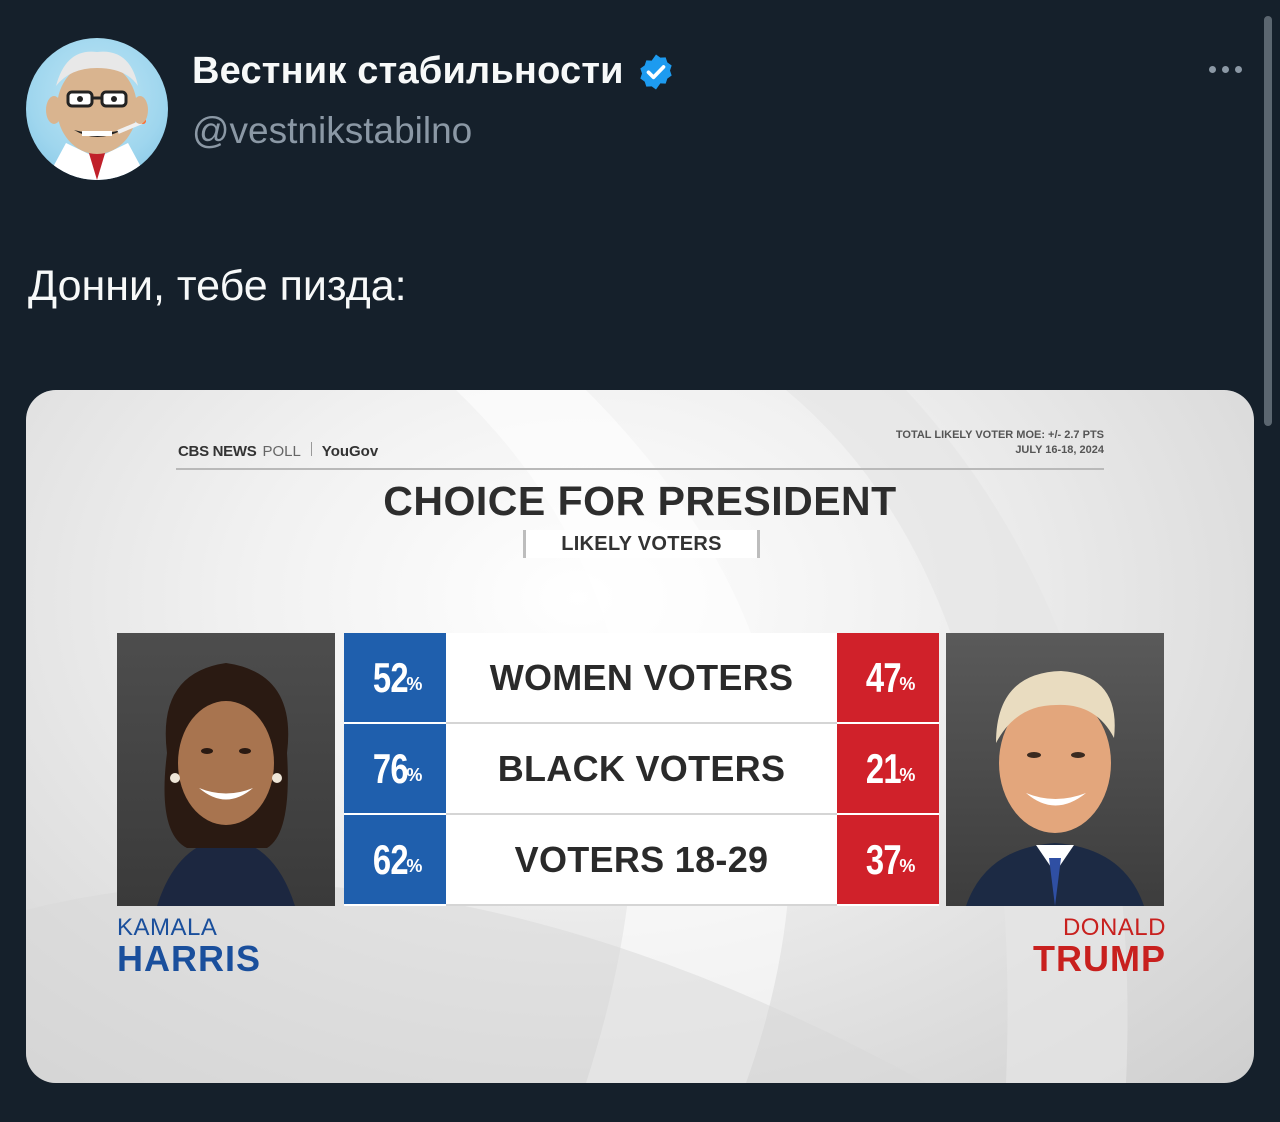  I want to click on poll-word: POLL, so click(281, 451).